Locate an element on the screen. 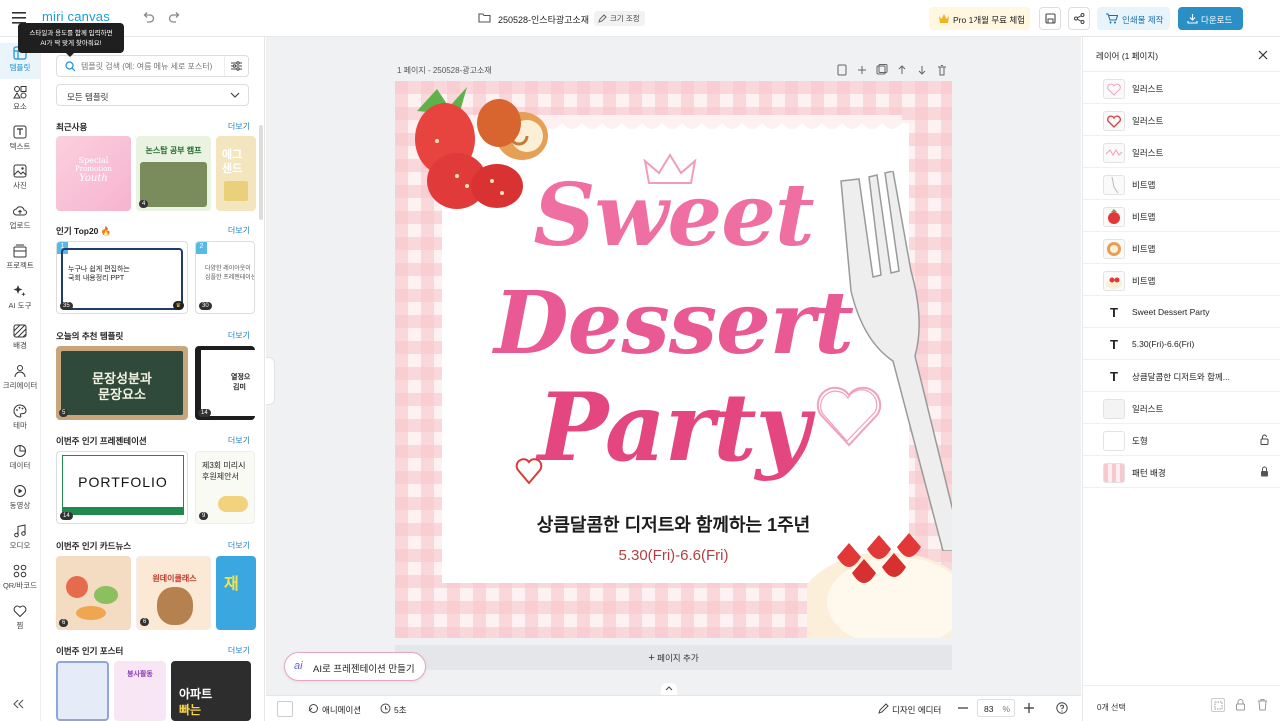  template-thumb-grammar: 문장성분과 문장요소 5 is located at coordinates (122, 383).